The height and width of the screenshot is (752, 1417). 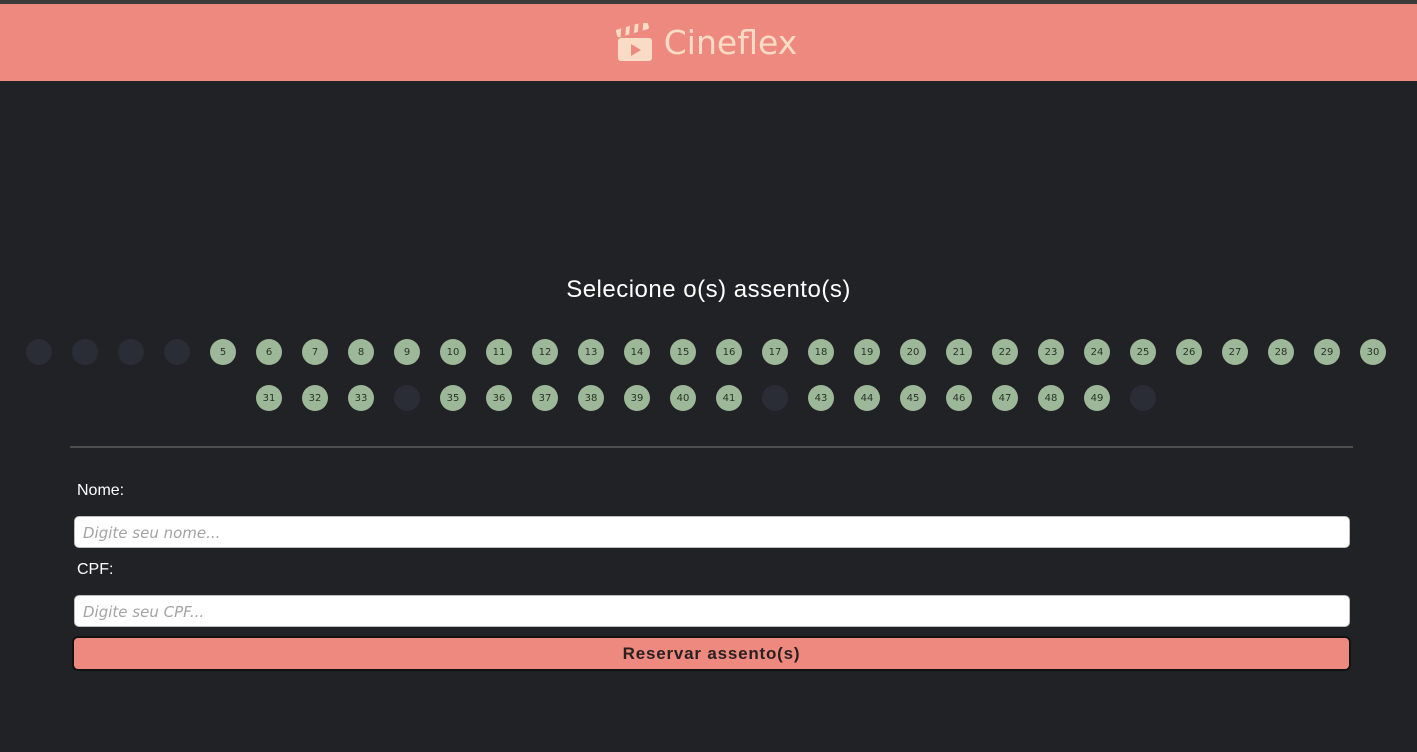 What do you see at coordinates (1189, 352) in the screenshot?
I see `seat-26: 26` at bounding box center [1189, 352].